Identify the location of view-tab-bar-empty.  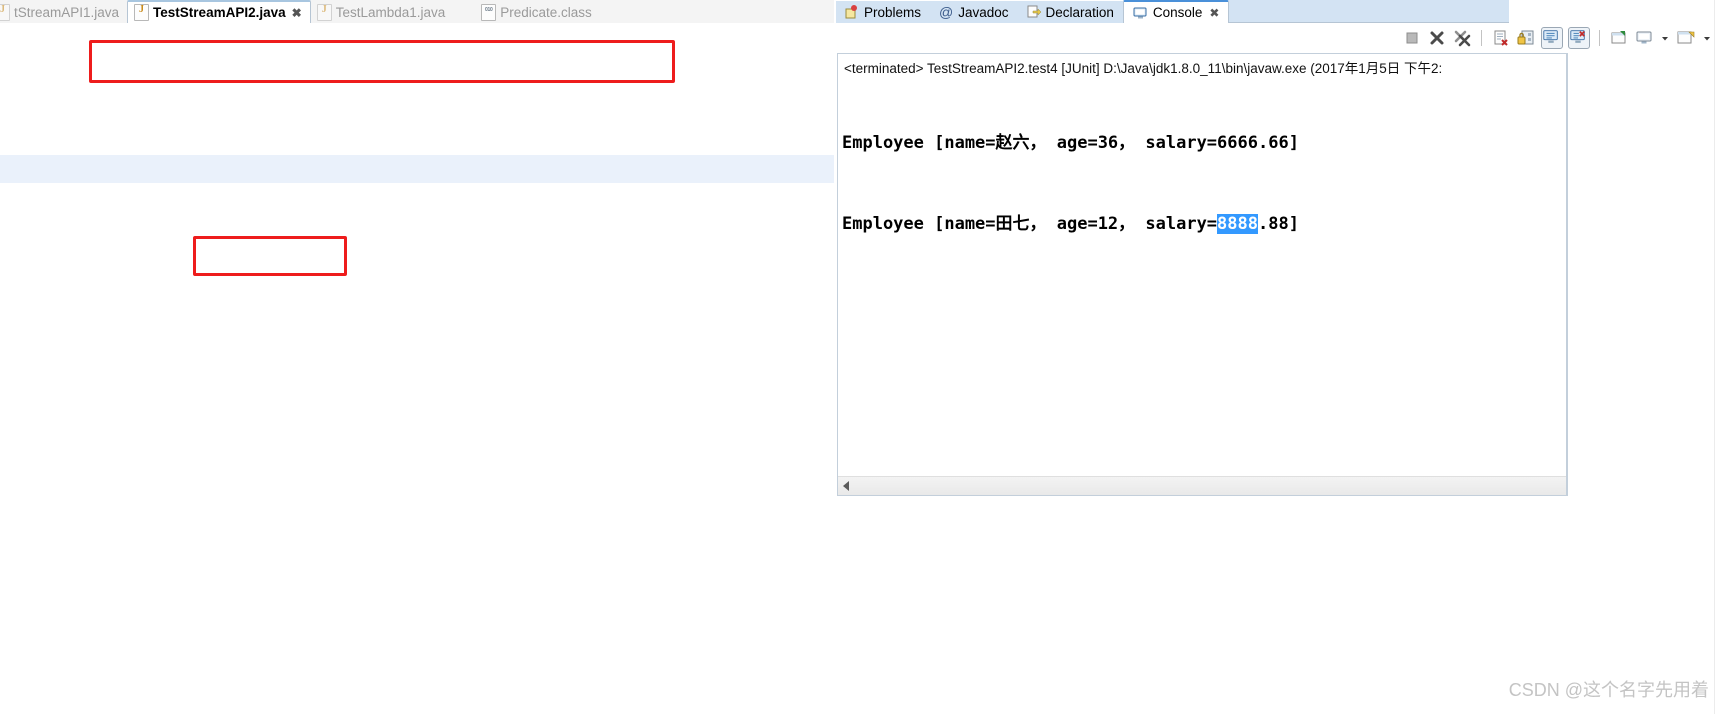
(1616, 12).